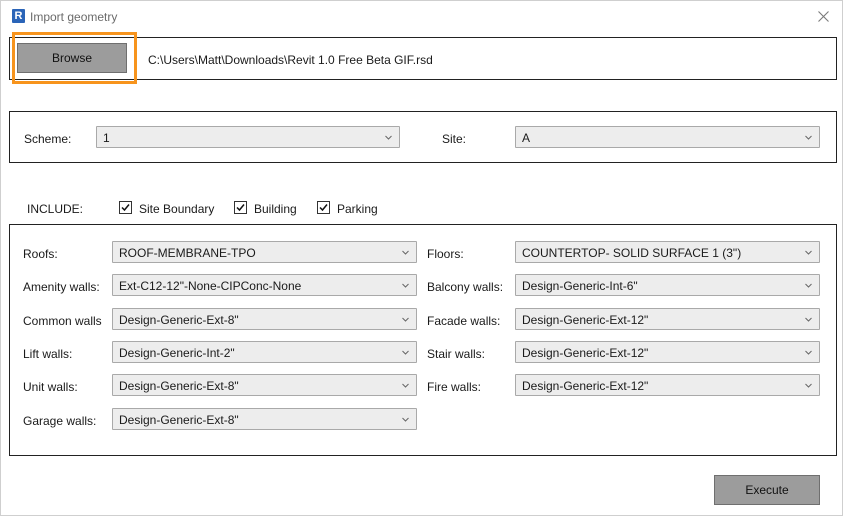  I want to click on garage-walls-dropdown: Design-Generic-Ext-8", so click(264, 419).